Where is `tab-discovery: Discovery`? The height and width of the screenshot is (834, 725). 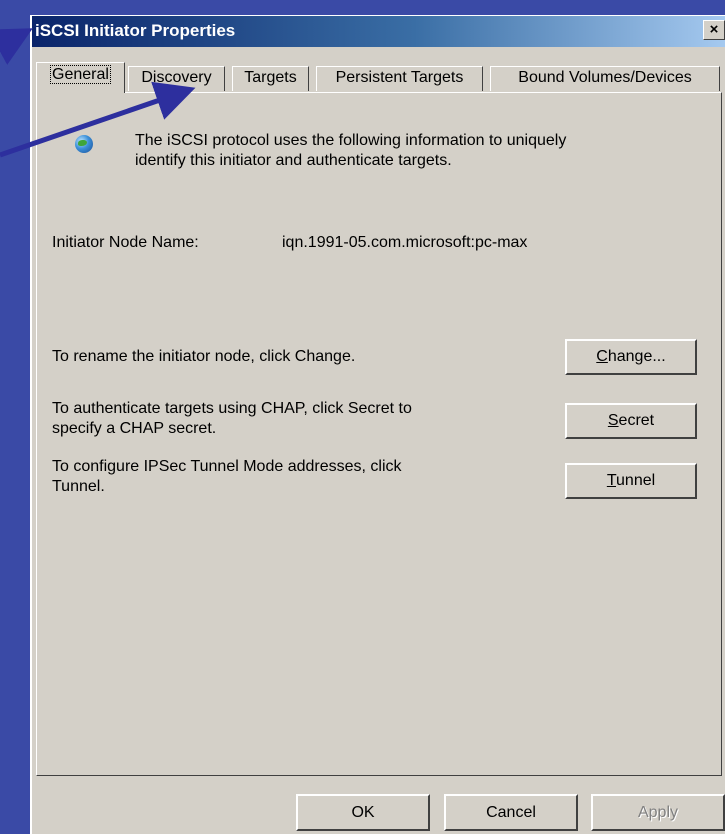 tab-discovery: Discovery is located at coordinates (176, 78).